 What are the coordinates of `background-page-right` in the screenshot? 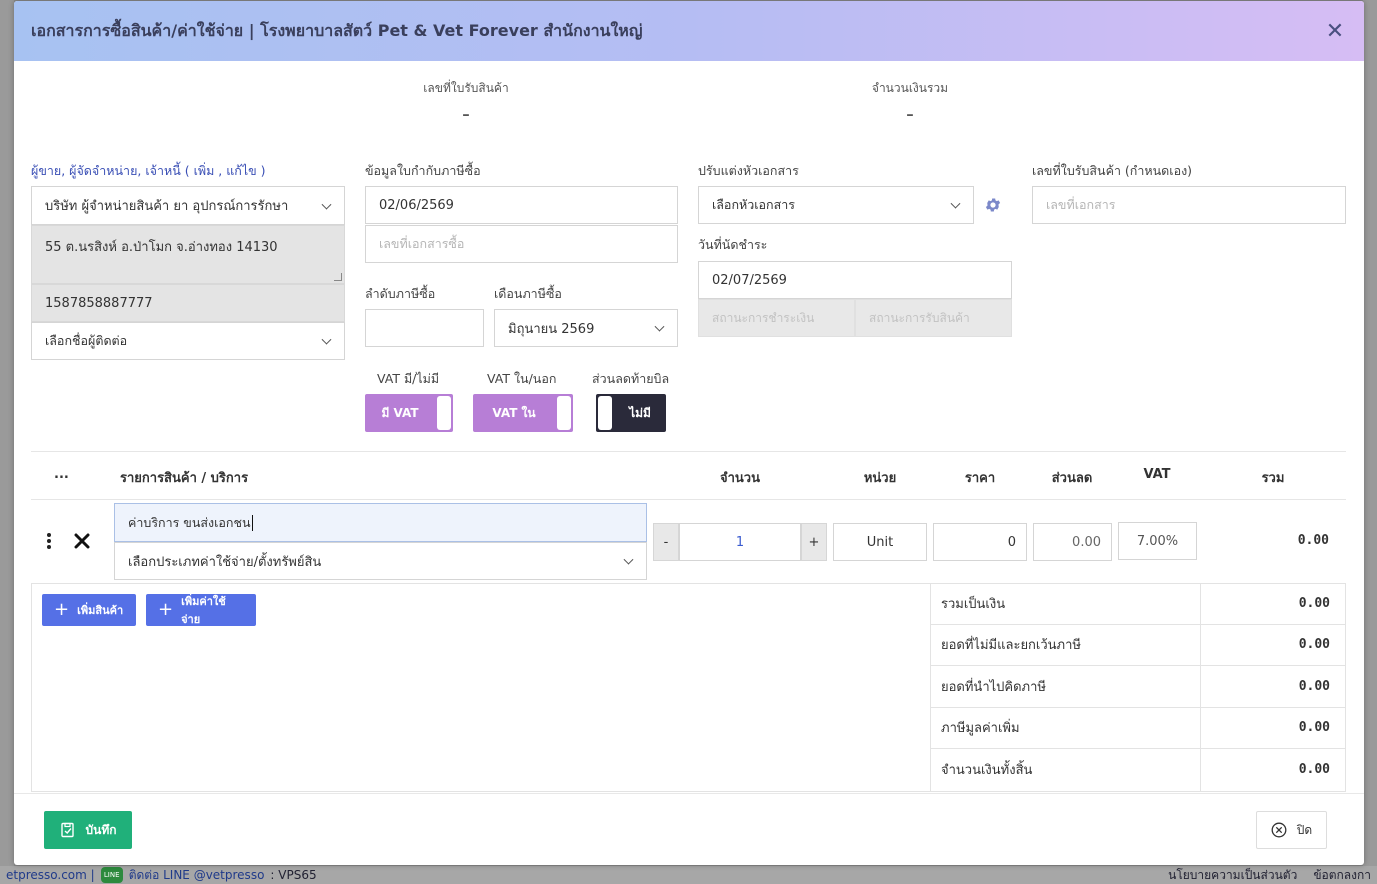 It's located at (1370, 442).